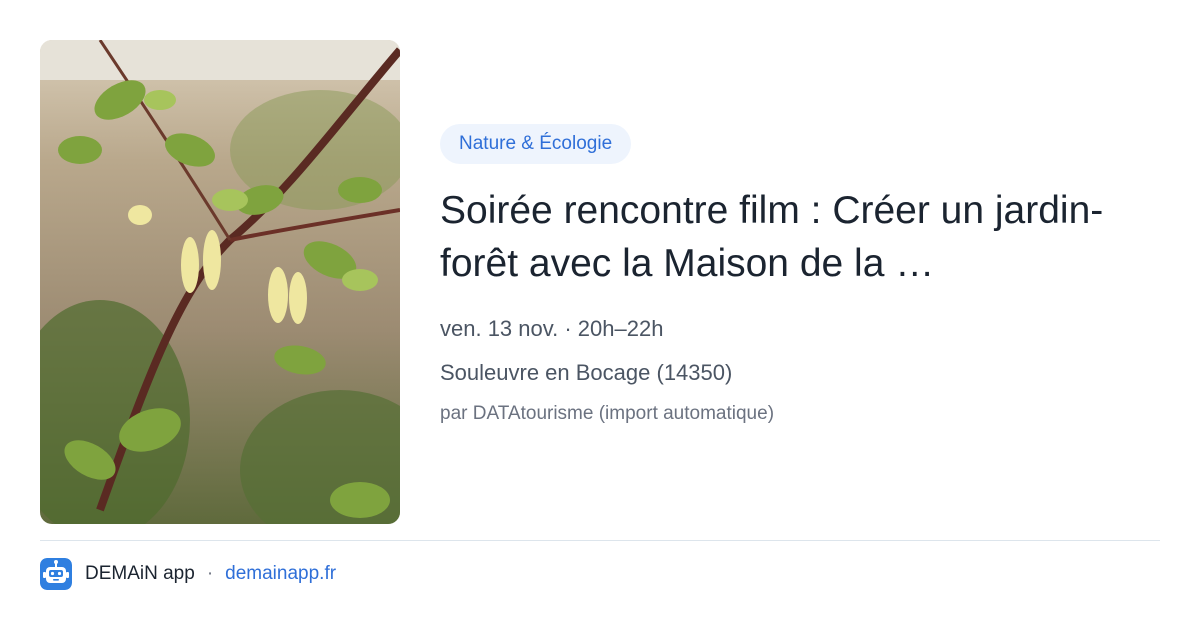  What do you see at coordinates (552, 328) in the screenshot?
I see `event-date: ven. 13 nov. · 20h–22h` at bounding box center [552, 328].